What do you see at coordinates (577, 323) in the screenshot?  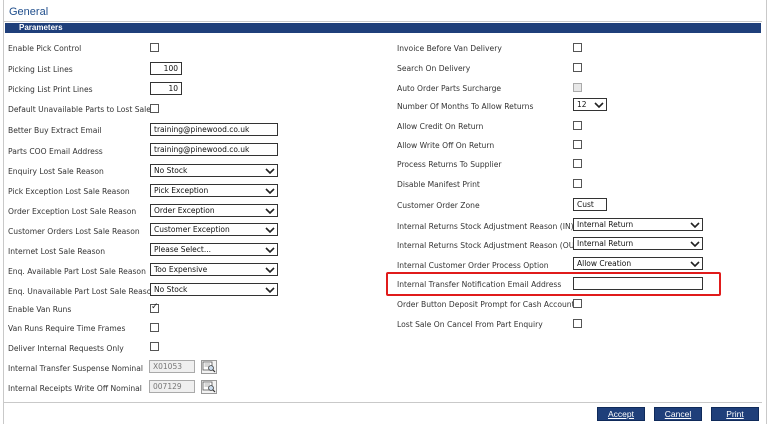 I see `lost-sale-on-cancel-checkbox` at bounding box center [577, 323].